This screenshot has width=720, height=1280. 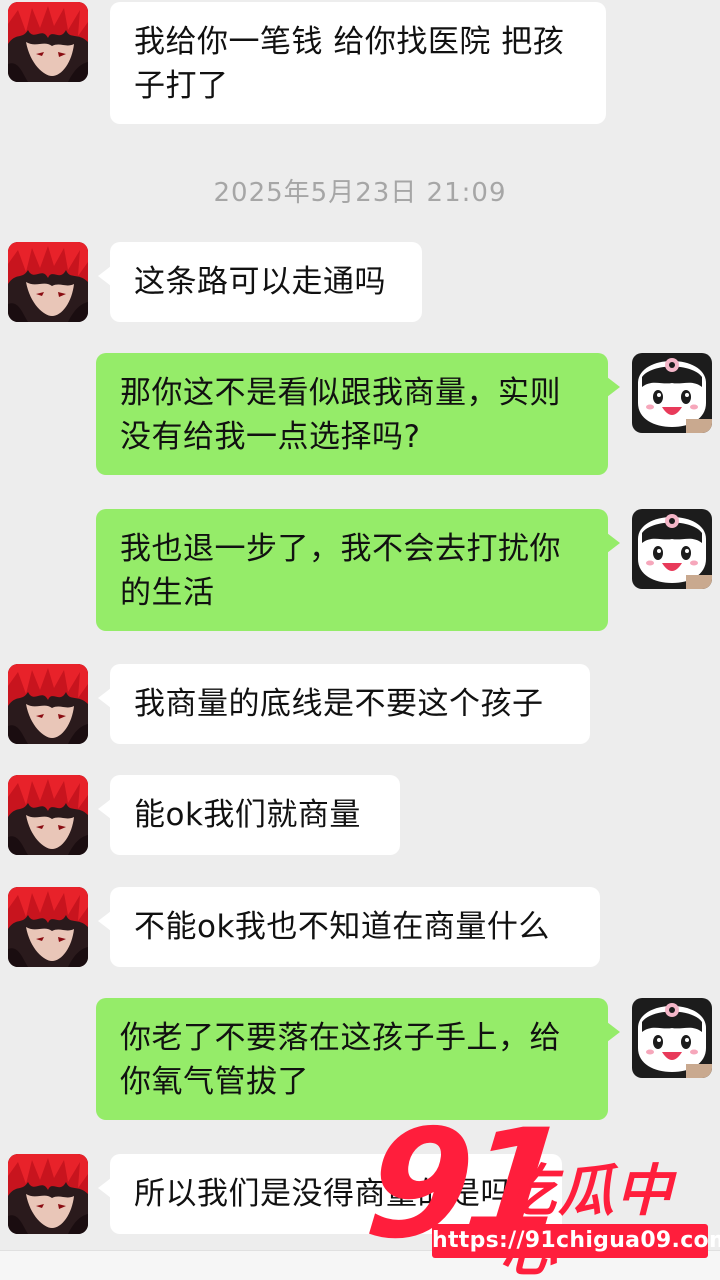 I want to click on message-text-line: 我也退一步了，我不会去打扰你, so click(x=340, y=549).